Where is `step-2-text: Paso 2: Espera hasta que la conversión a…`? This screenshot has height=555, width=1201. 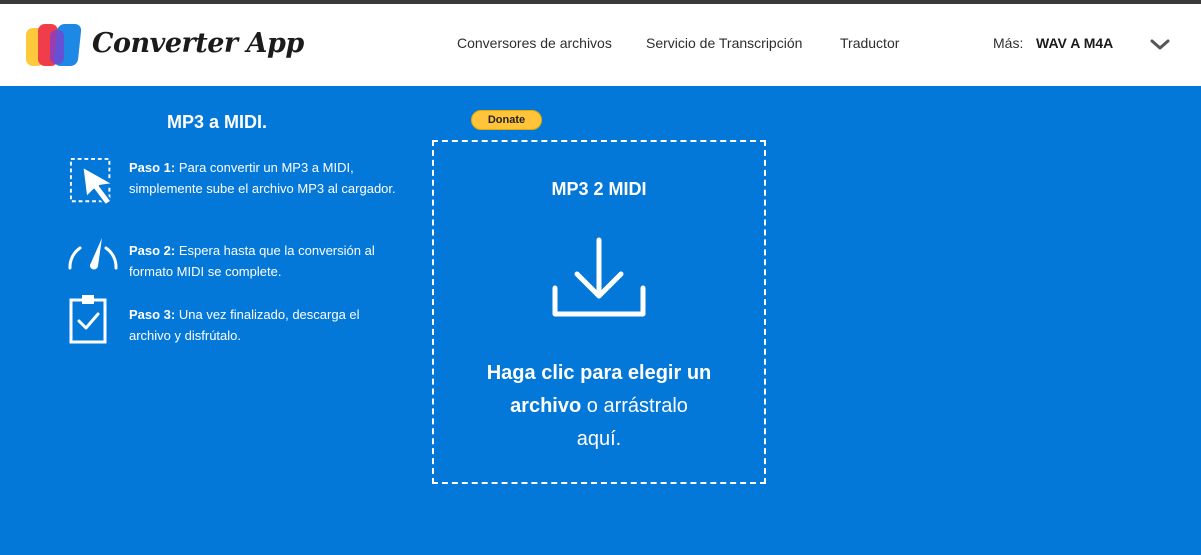 step-2-text: Paso 2: Espera hasta que la conversión a… is located at coordinates (263, 261).